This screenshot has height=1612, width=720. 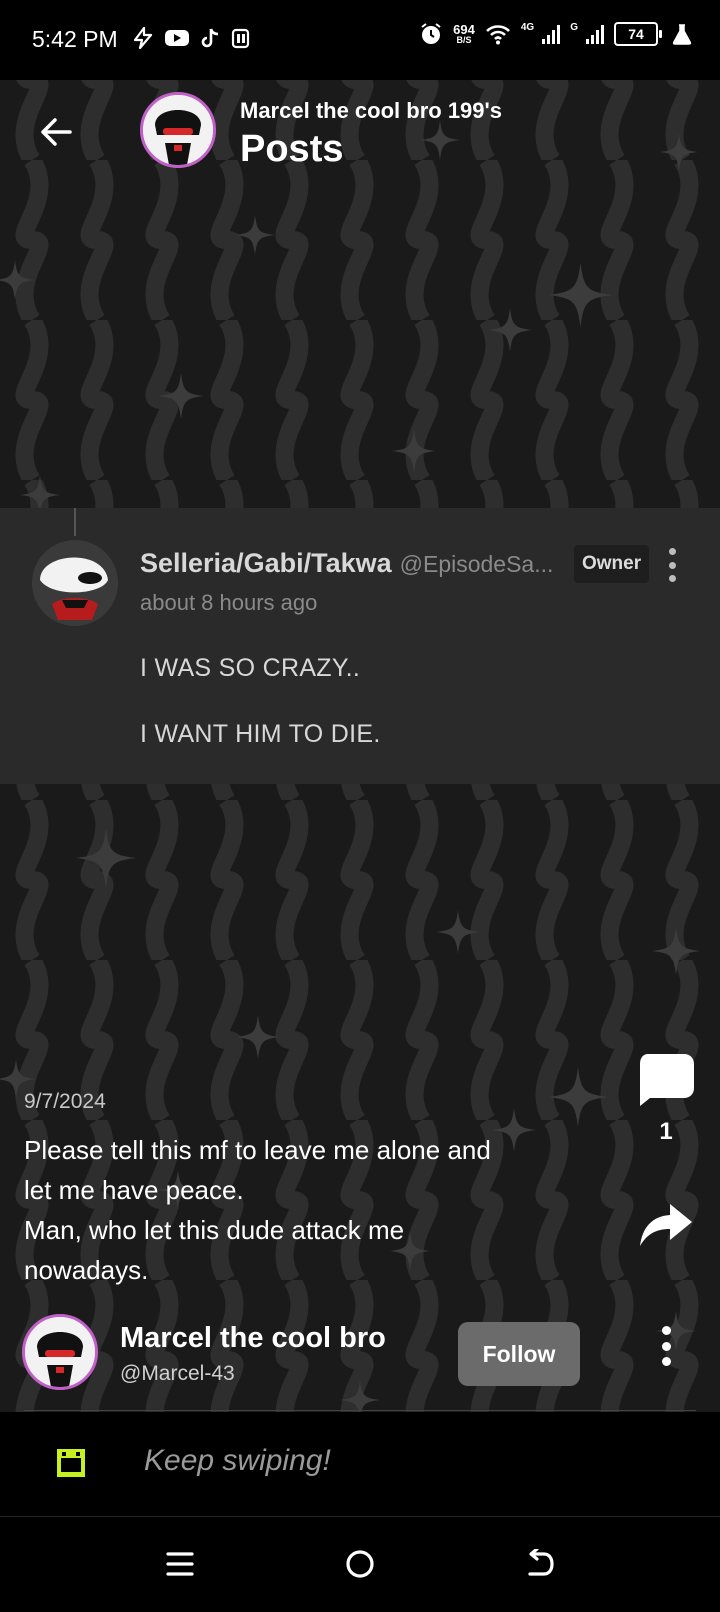 What do you see at coordinates (75, 522) in the screenshot?
I see `thread-connector` at bounding box center [75, 522].